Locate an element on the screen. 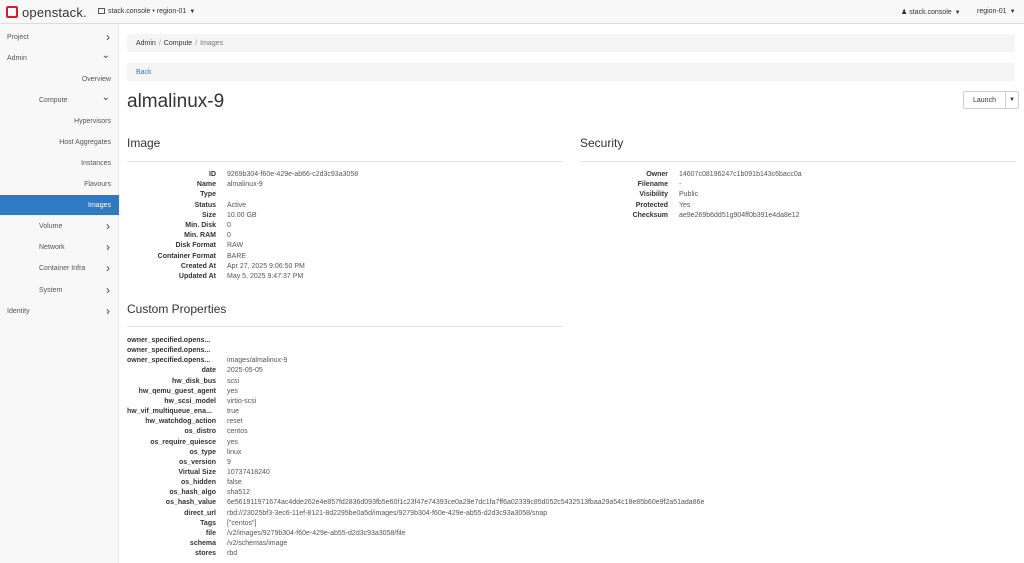 Image resolution: width=1024 pixels, height=563 pixels. sidebar-item-instances: Instances is located at coordinates (59, 163).